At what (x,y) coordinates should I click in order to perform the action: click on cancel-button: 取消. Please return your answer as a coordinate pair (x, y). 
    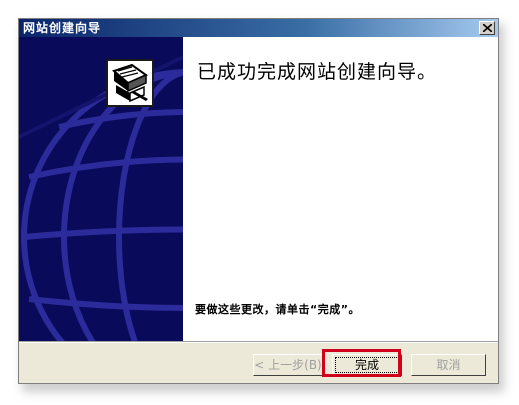
    Looking at the image, I should click on (448, 365).